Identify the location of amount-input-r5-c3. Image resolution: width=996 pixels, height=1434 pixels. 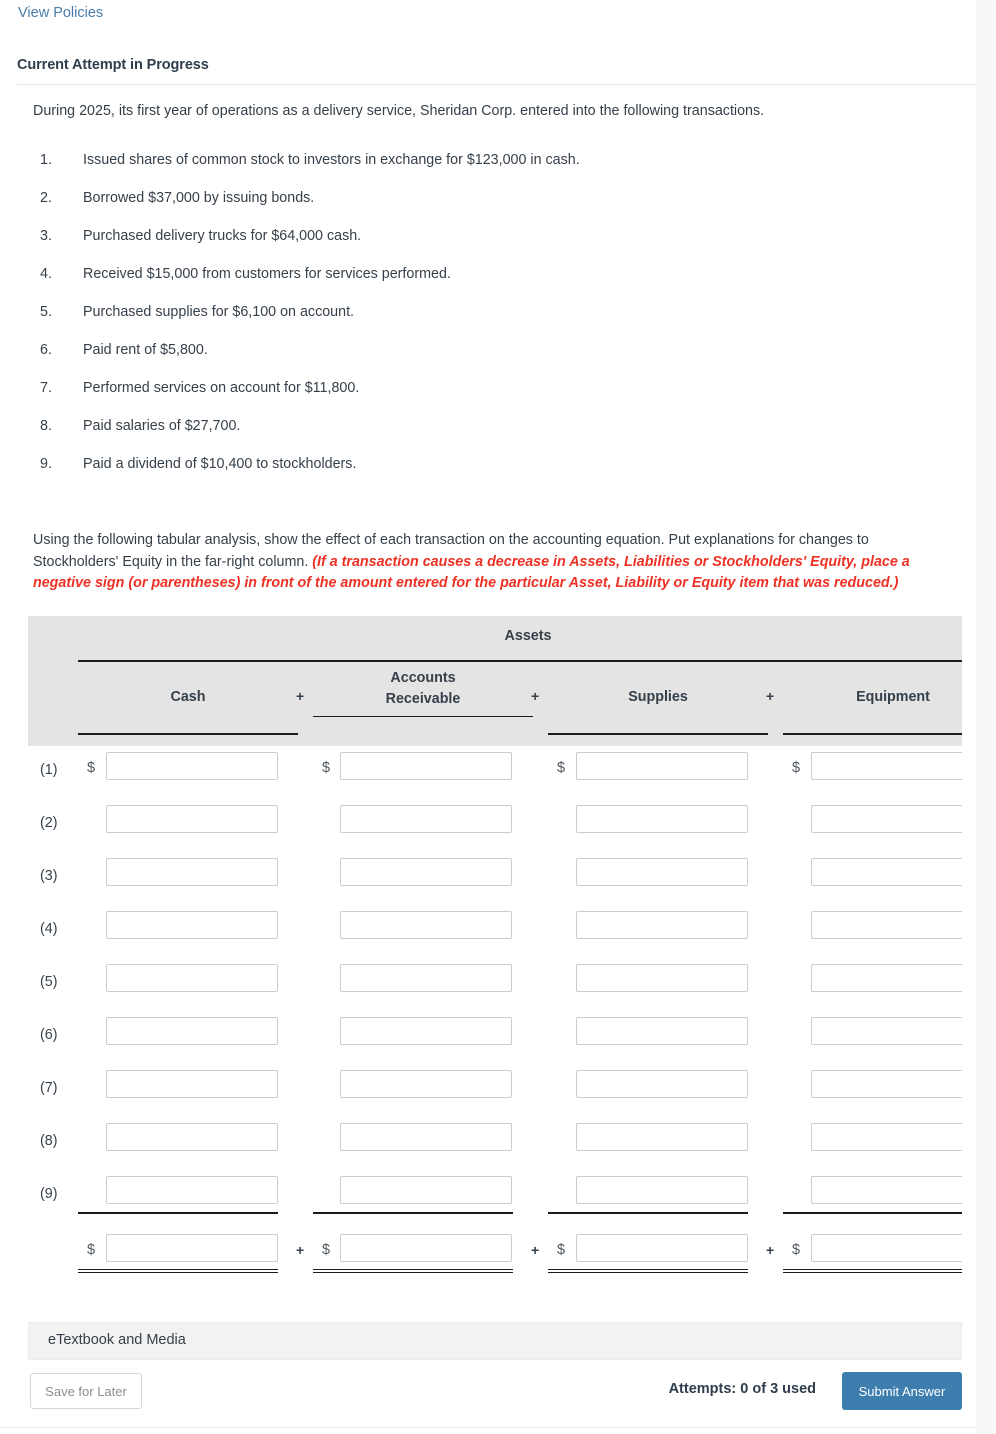
(662, 978).